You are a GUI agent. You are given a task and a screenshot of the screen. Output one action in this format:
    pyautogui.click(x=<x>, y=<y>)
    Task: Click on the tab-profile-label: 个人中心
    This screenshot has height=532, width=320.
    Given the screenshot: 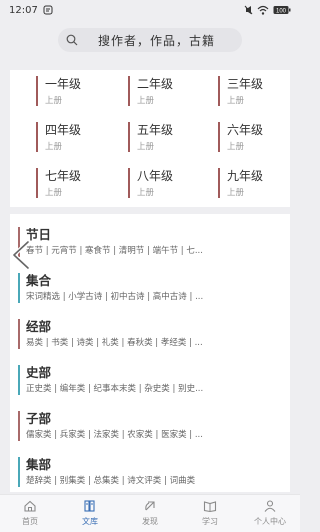 What is the action you would take?
    pyautogui.click(x=270, y=521)
    